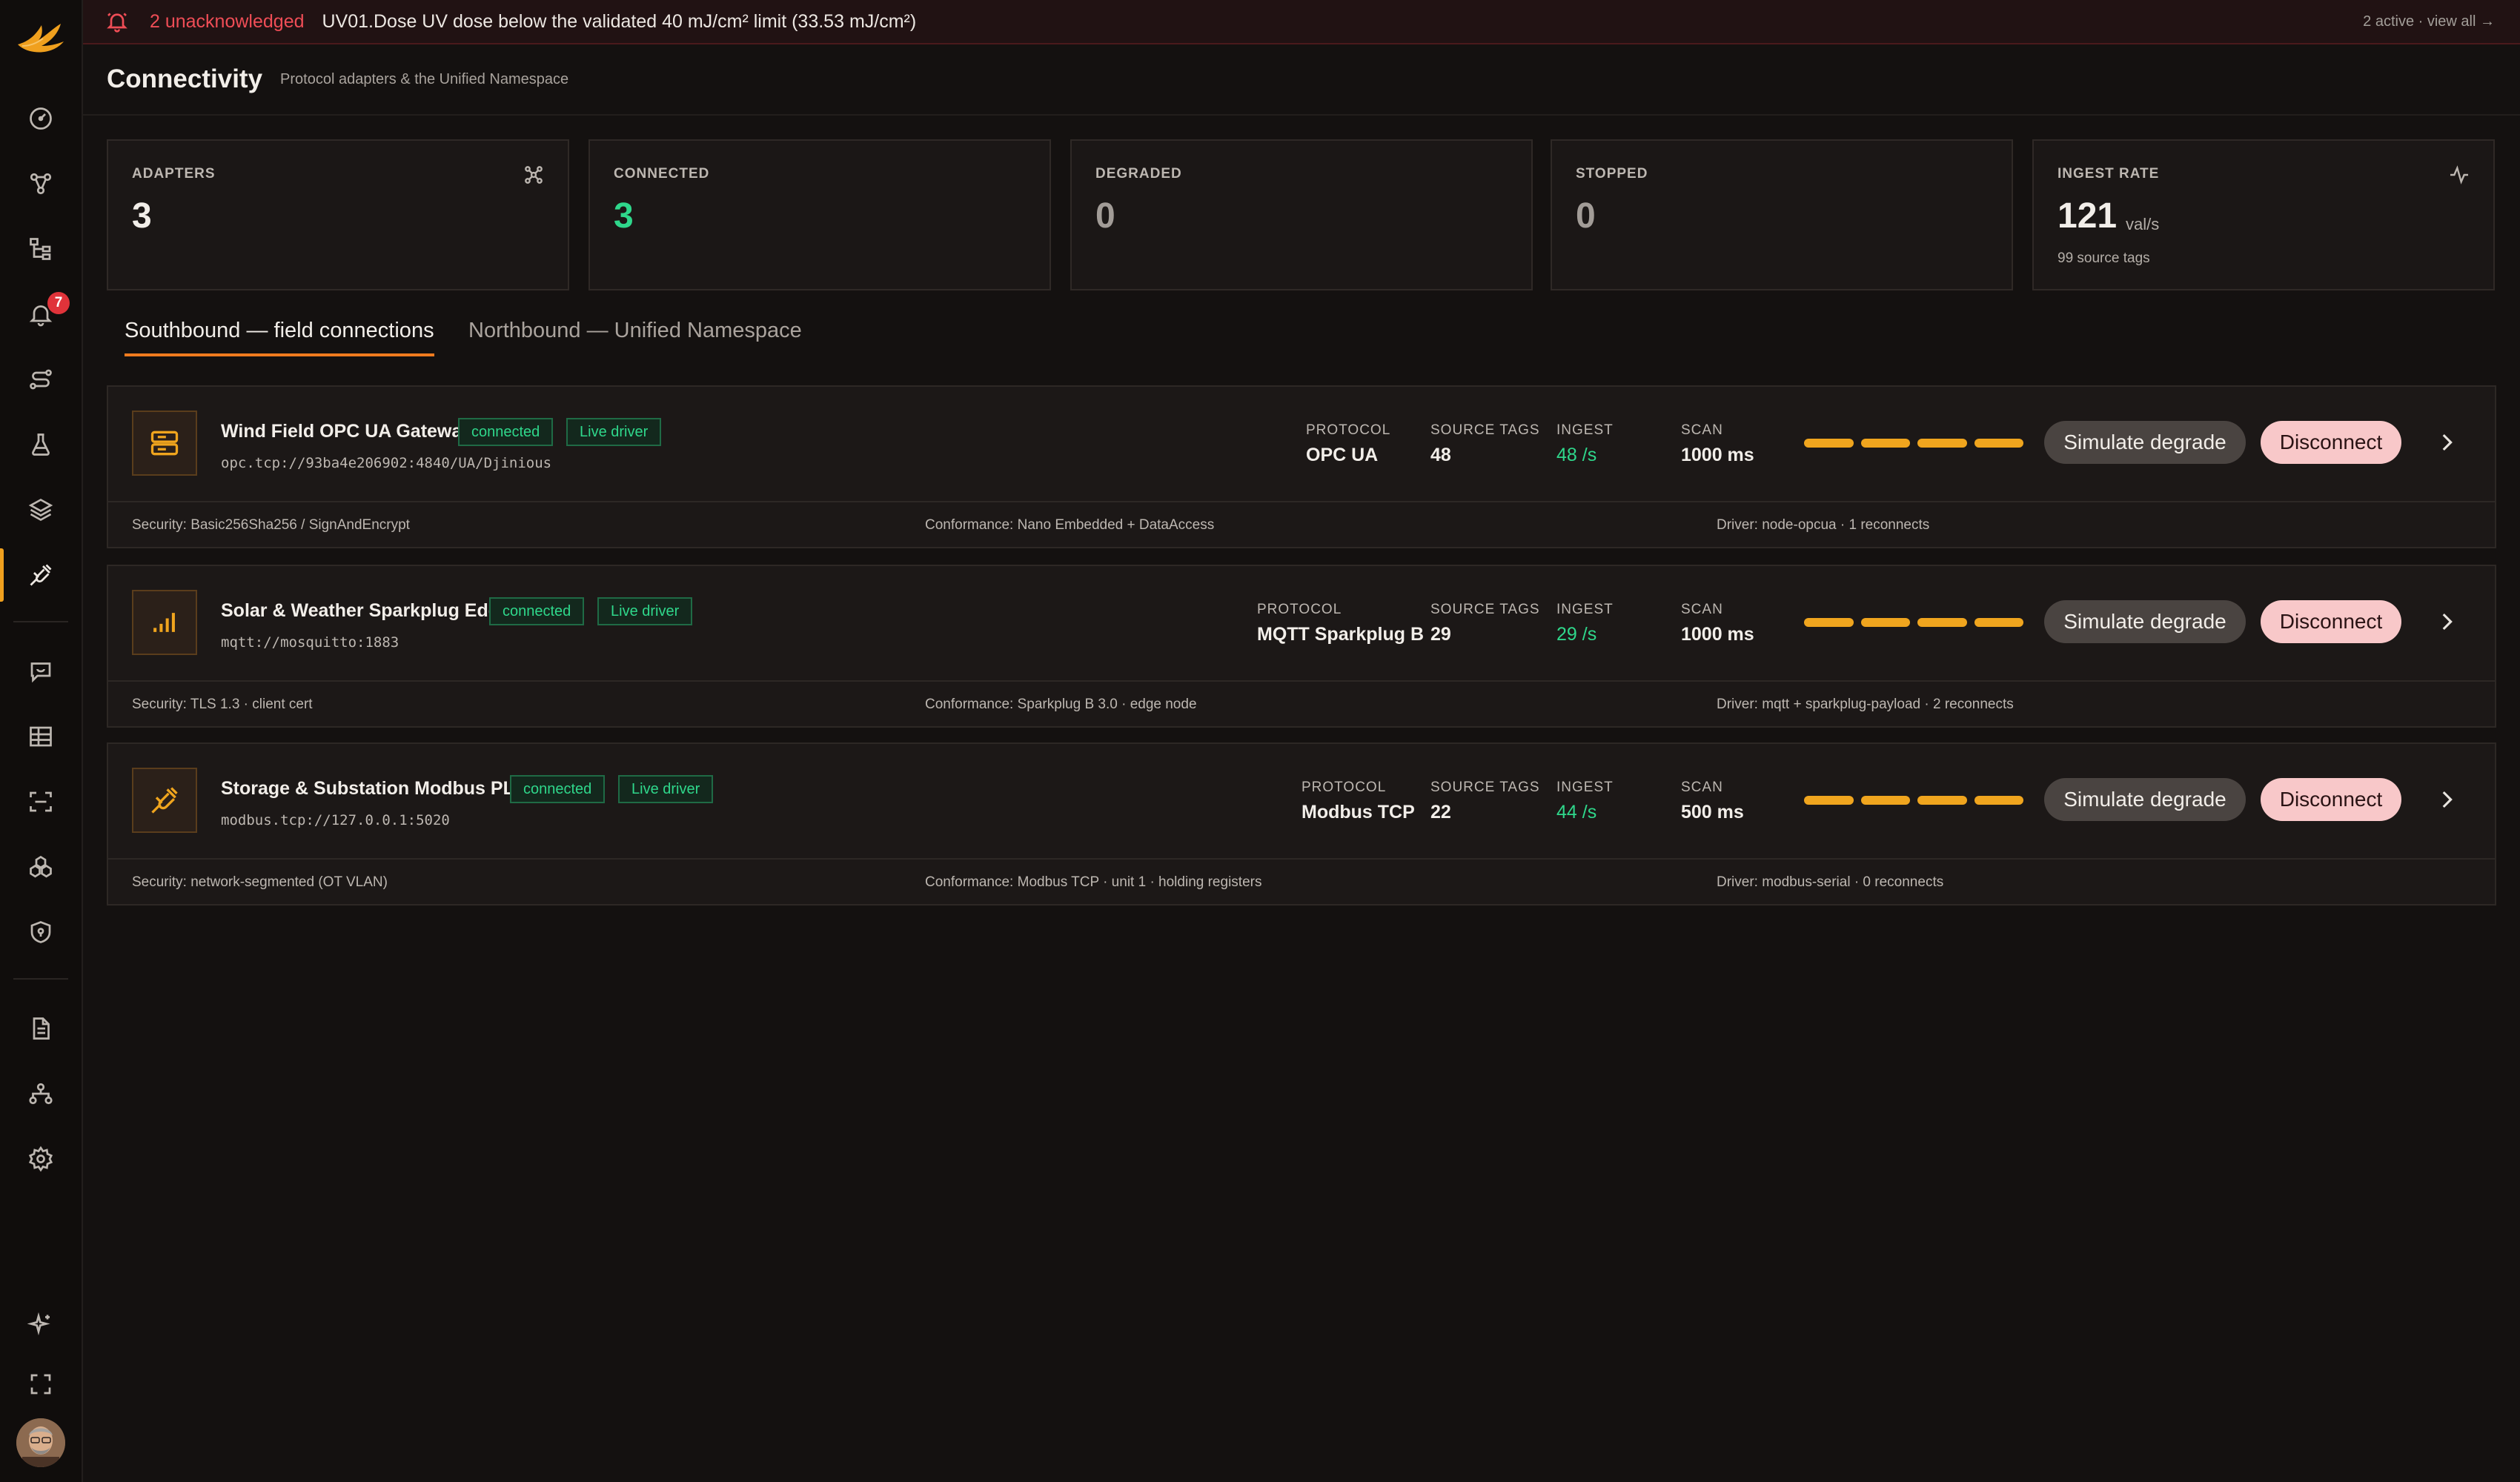 The image size is (2520, 1482). I want to click on adapters-network-icon, so click(534, 175).